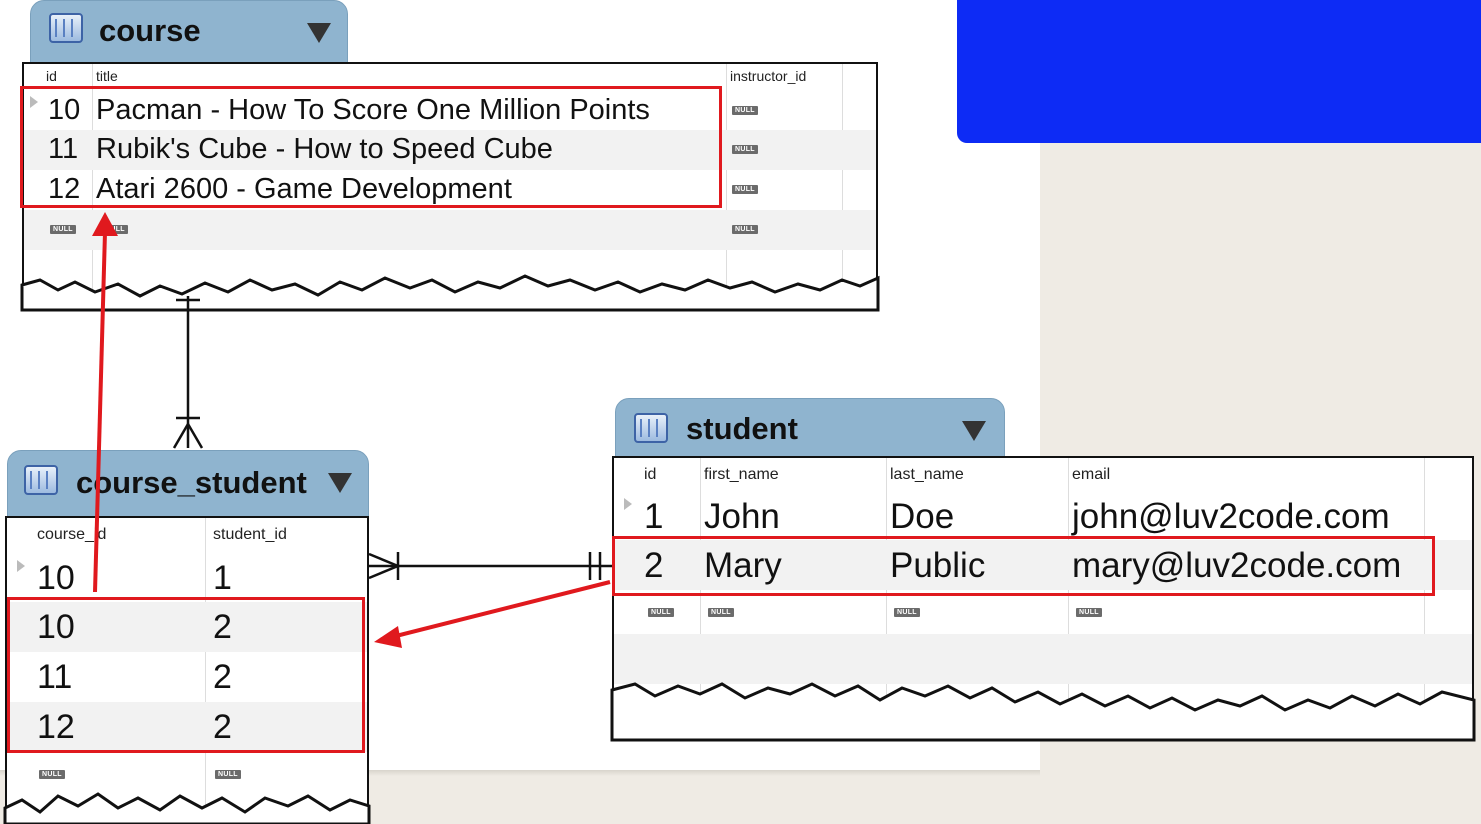 The width and height of the screenshot is (1481, 824). What do you see at coordinates (1043, 712) in the screenshot?
I see `torn-edge-student` at bounding box center [1043, 712].